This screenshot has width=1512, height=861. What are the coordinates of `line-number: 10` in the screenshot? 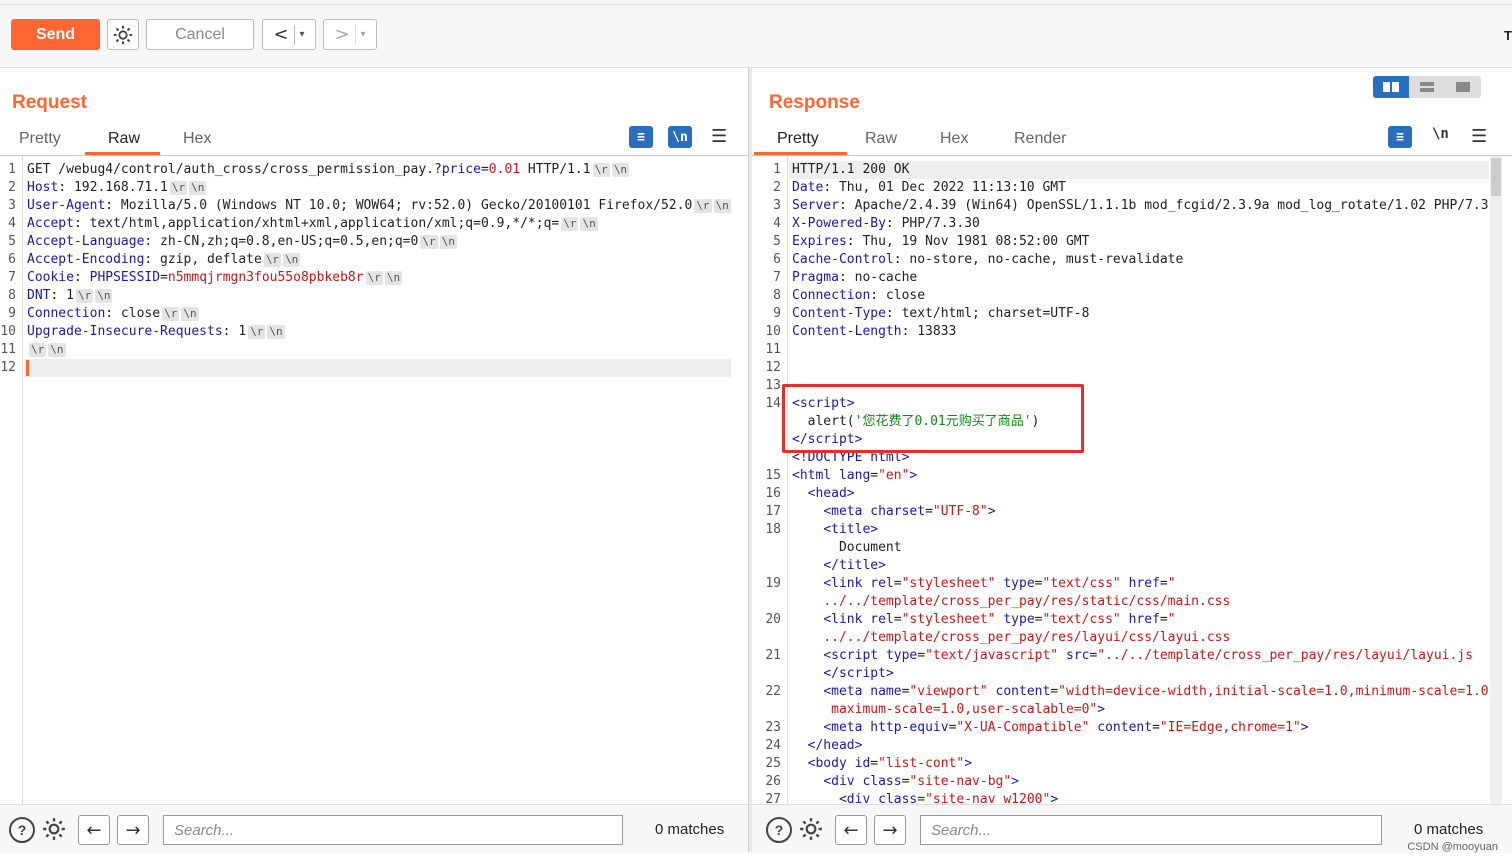 It's located at (8, 331).